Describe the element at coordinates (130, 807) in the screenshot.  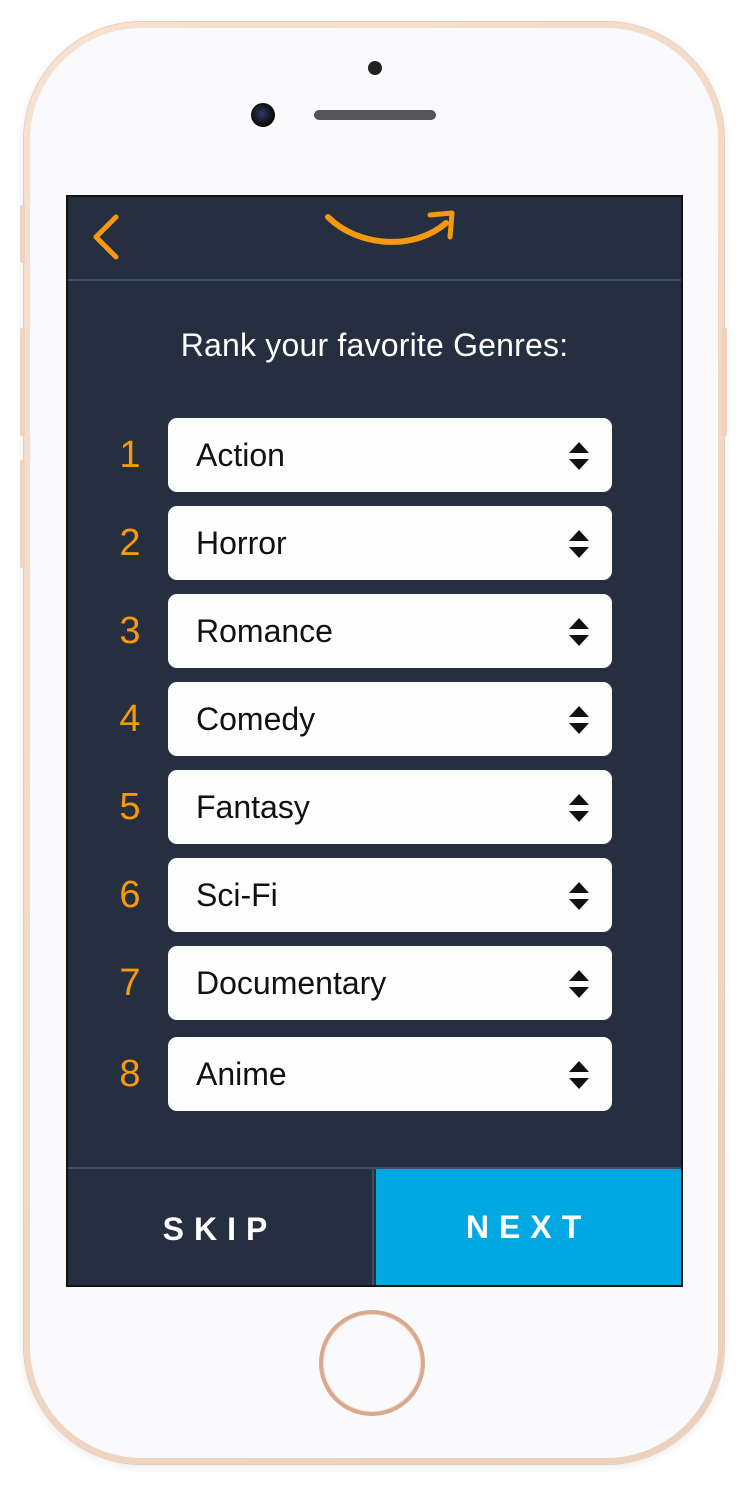
I see `rank-number: 5` at that location.